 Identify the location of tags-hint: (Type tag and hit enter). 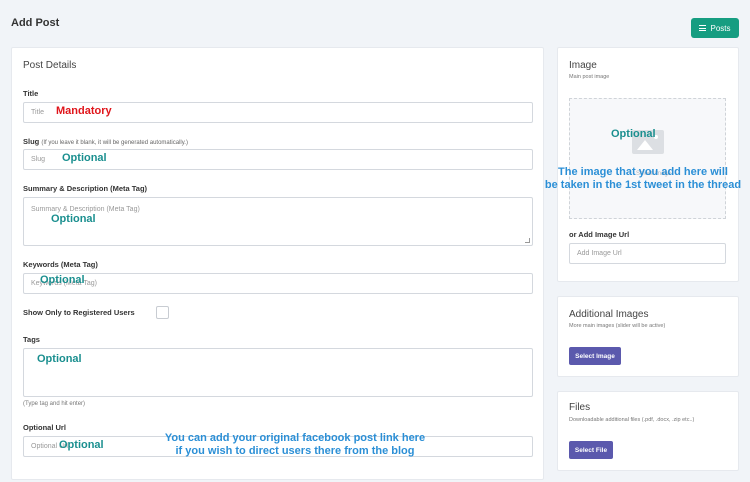
(54, 404).